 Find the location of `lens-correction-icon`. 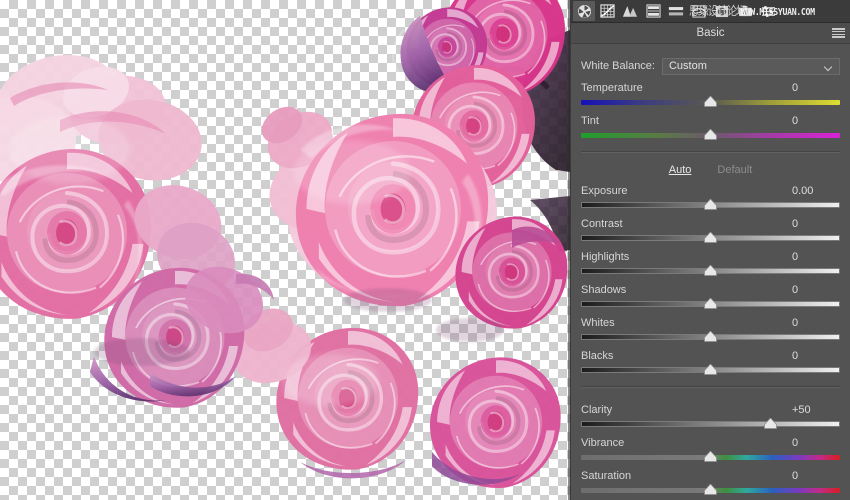

lens-correction-icon is located at coordinates (699, 11).